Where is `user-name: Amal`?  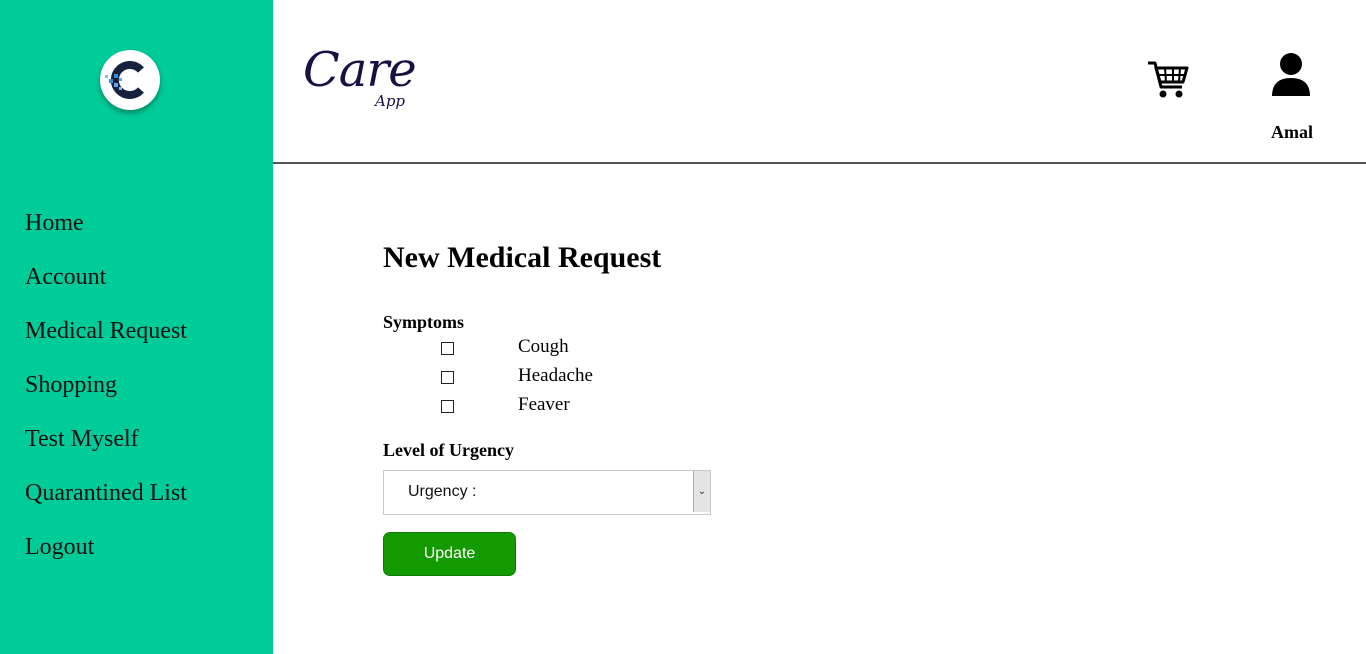 user-name: Amal is located at coordinates (1292, 132).